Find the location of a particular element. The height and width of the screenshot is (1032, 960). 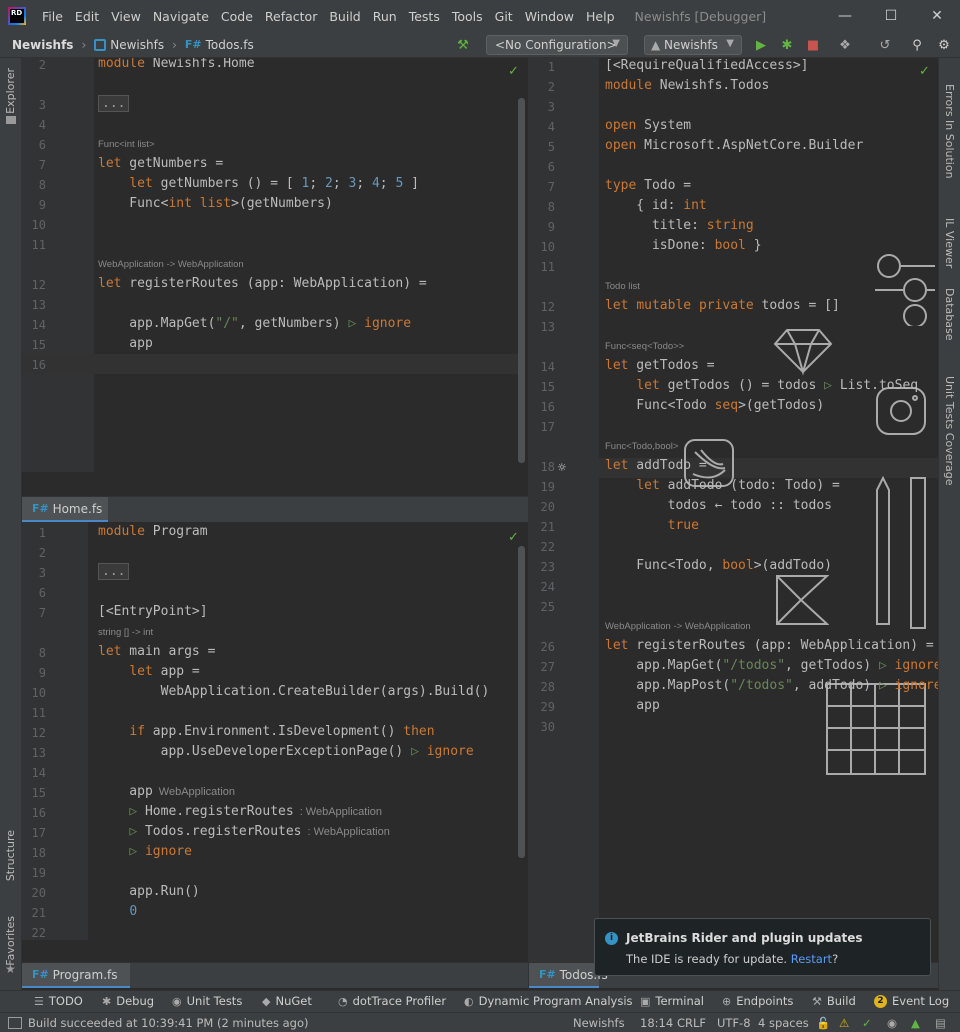

code-line: app WebApplication is located at coordinates (166, 791).